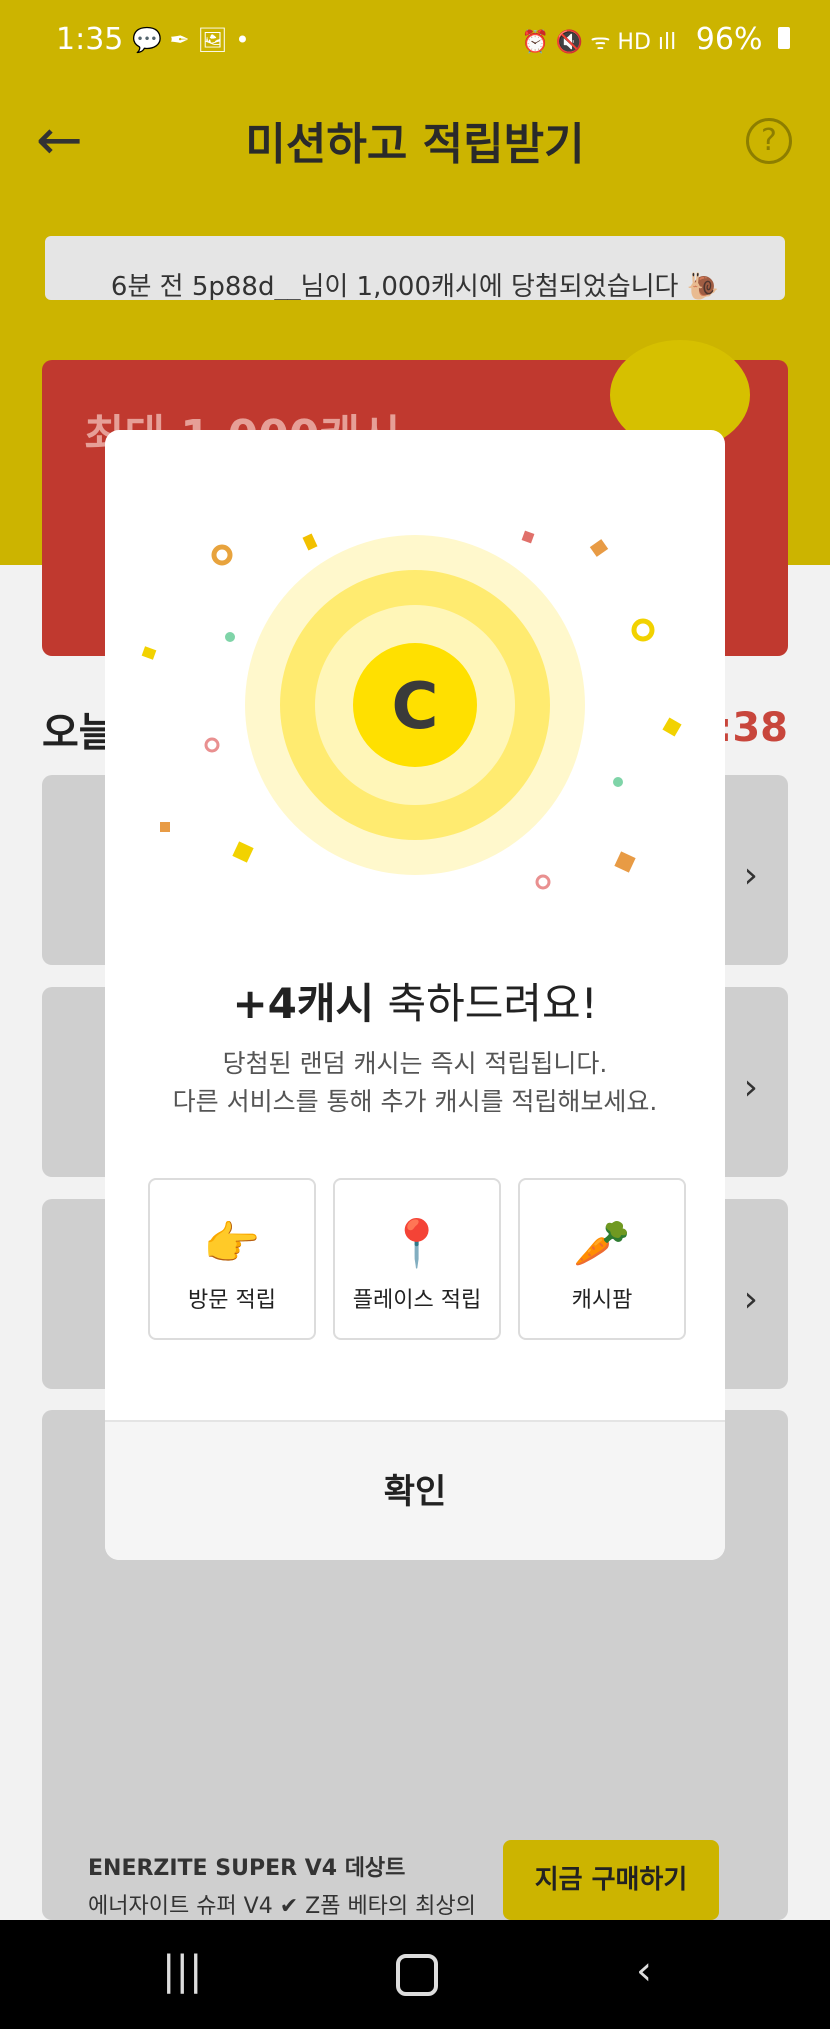 Image resolution: width=830 pixels, height=2029 pixels. What do you see at coordinates (415, 268) in the screenshot?
I see `winner-ticker: 6분 전 5p88d__님이 1,000캐시에 당첨되었습니다 🐌` at bounding box center [415, 268].